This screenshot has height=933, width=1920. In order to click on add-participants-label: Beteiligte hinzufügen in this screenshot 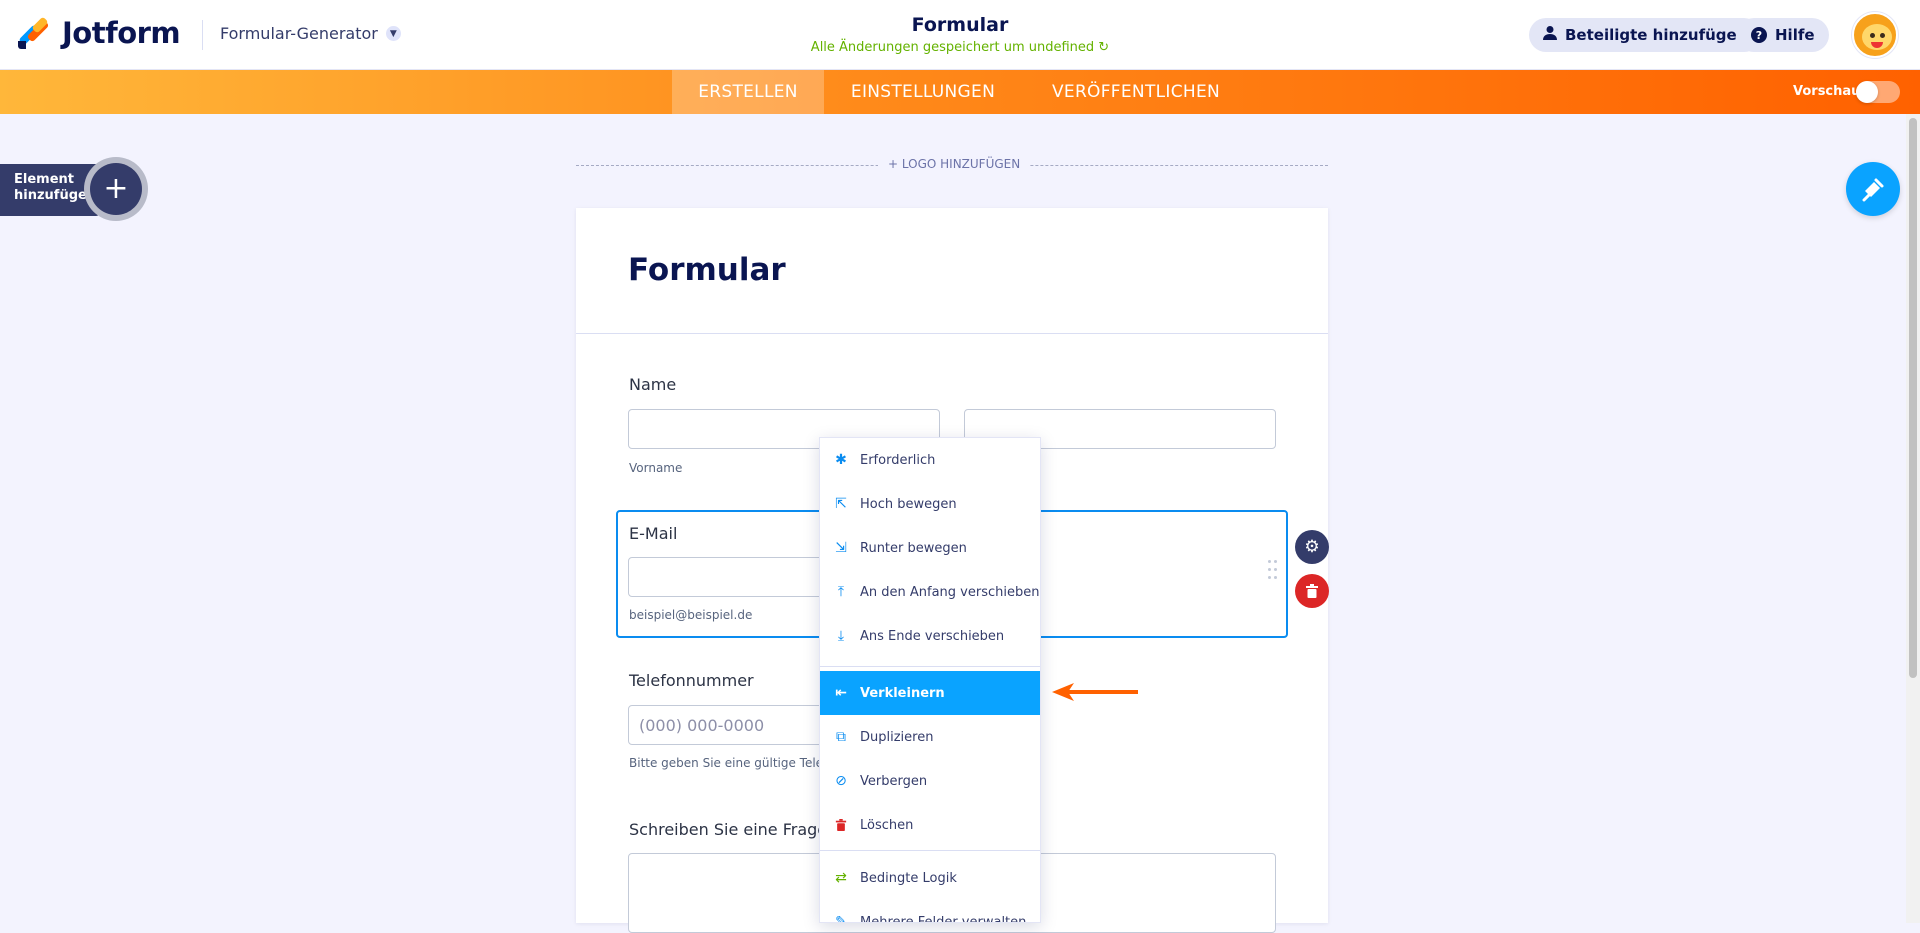, I will do `click(1656, 35)`.